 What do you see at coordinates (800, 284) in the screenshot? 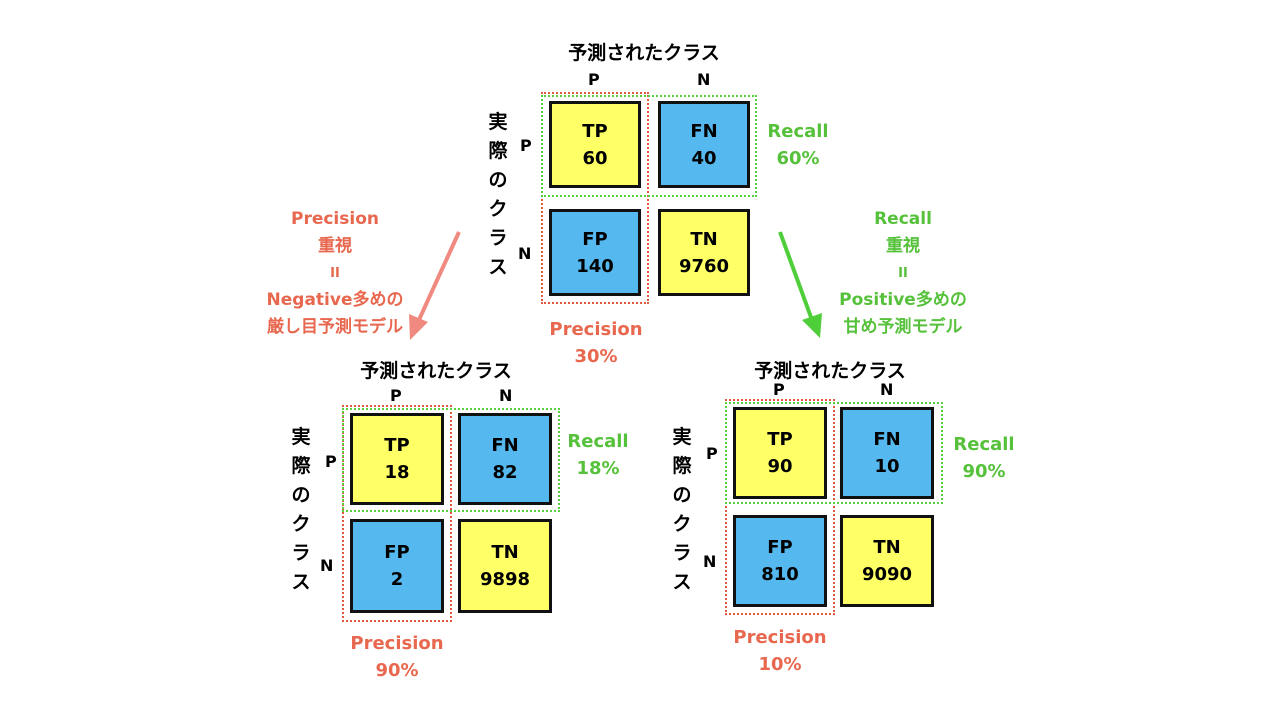
I see `right-arrow-icon` at bounding box center [800, 284].